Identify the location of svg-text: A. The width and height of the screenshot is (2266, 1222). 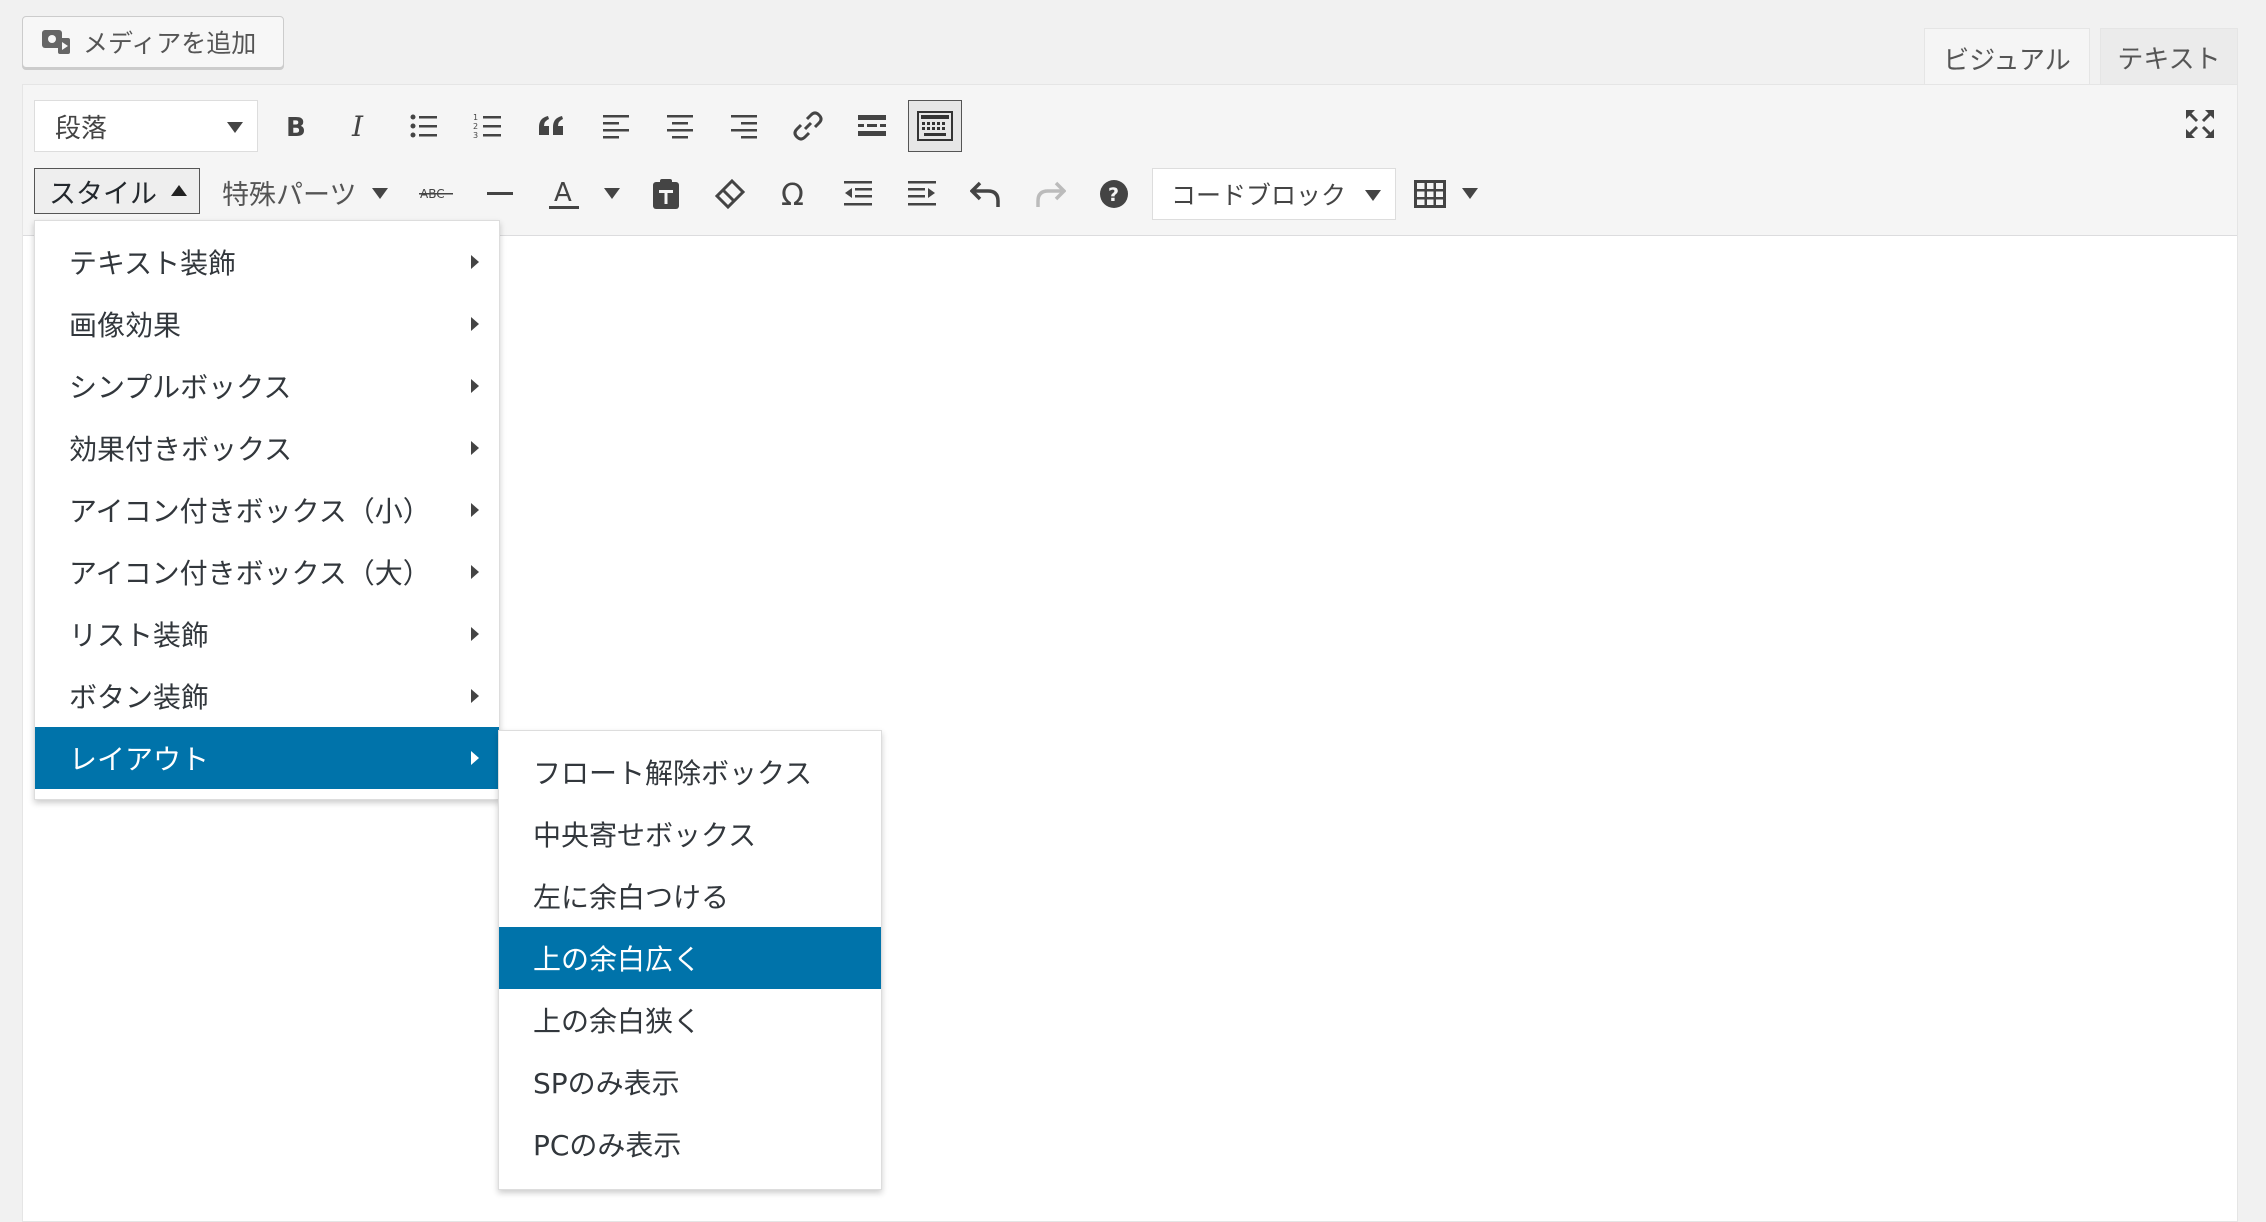
(563, 193).